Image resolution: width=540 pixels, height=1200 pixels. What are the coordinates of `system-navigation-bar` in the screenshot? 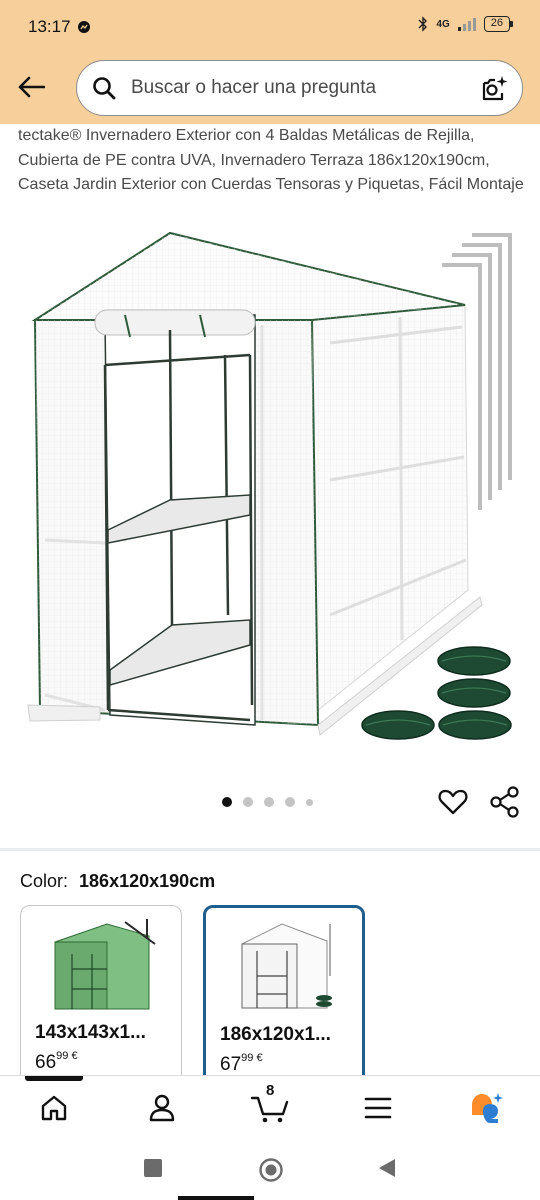 It's located at (270, 1168).